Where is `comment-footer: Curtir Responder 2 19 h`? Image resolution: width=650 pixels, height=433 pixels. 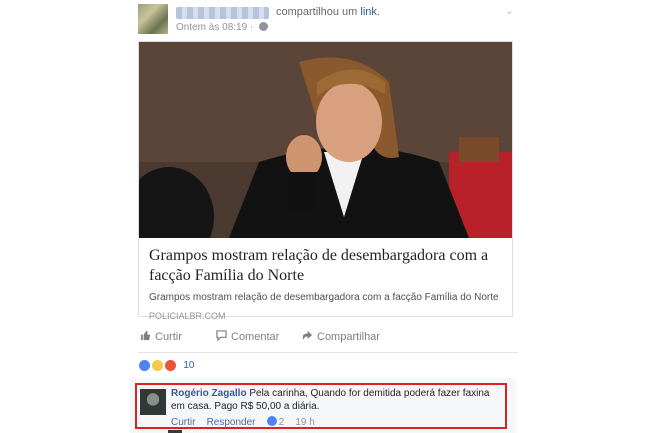 comment-footer: Curtir Responder 2 19 h is located at coordinates (243, 422).